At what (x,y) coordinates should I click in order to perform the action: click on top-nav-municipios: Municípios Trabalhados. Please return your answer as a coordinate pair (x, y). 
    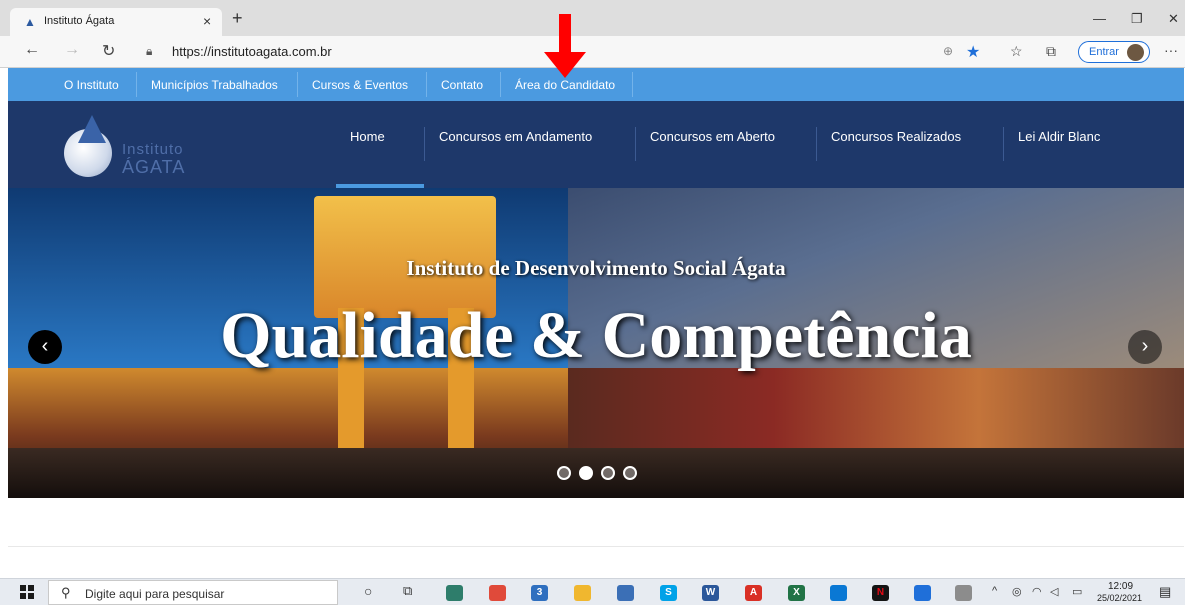
    Looking at the image, I should click on (214, 85).